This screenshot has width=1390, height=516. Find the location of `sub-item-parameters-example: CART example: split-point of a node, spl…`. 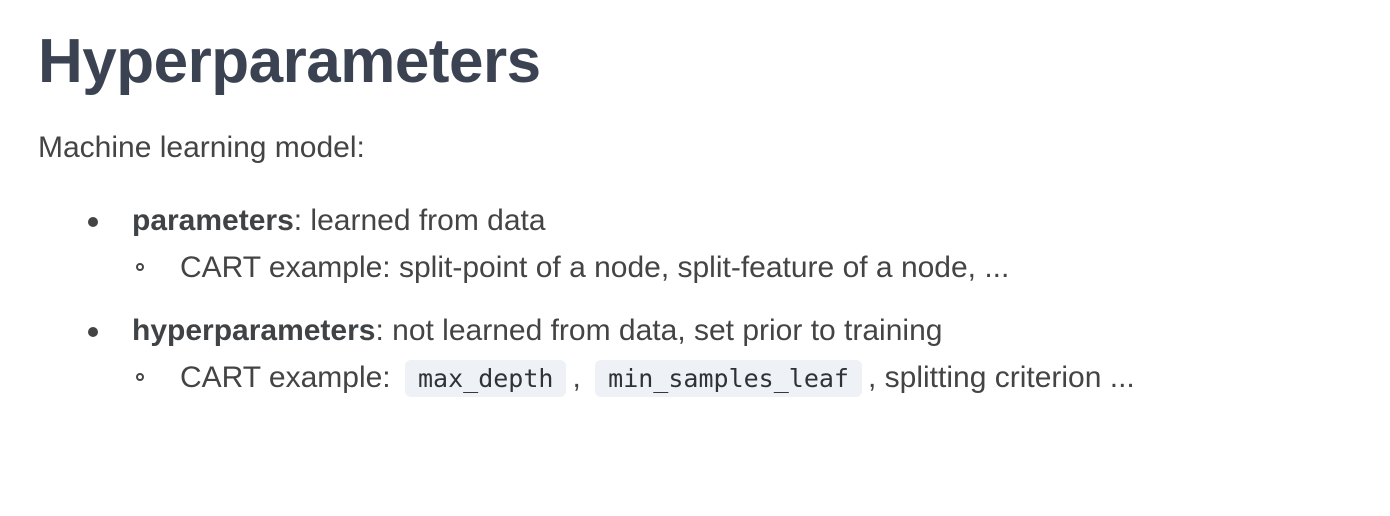

sub-item-parameters-example: CART example: split-point of a node, spl… is located at coordinates (761, 268).